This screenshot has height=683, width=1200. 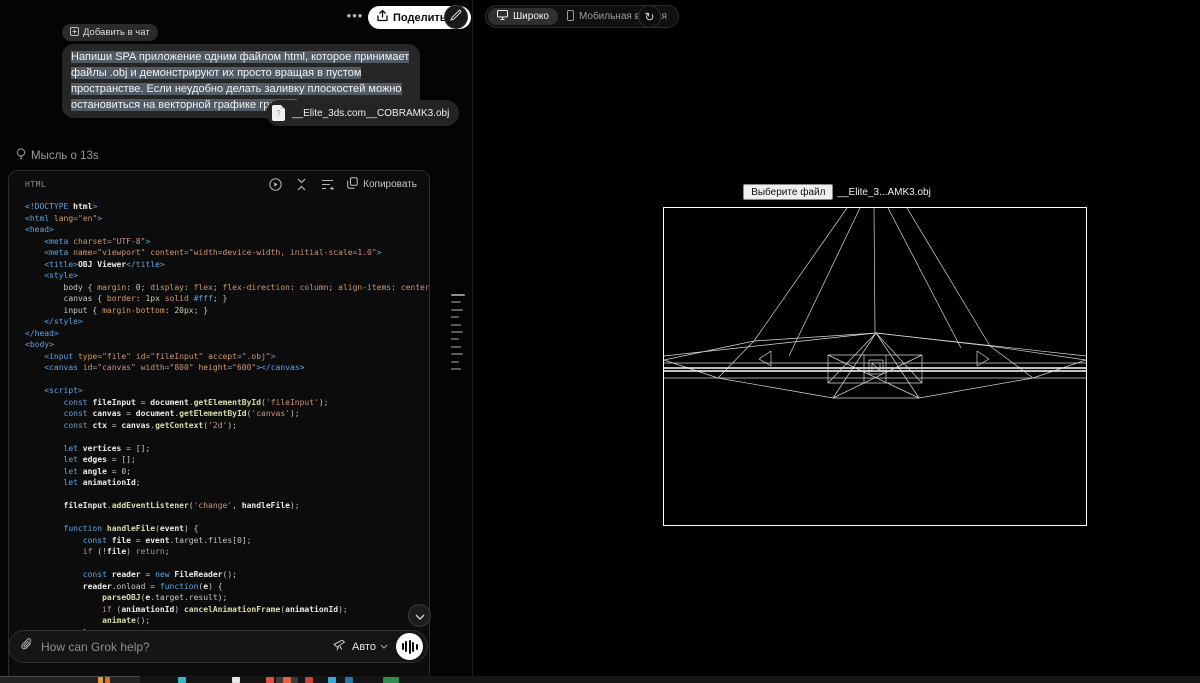 I want to click on edit-pencil-icon, so click(x=456, y=17).